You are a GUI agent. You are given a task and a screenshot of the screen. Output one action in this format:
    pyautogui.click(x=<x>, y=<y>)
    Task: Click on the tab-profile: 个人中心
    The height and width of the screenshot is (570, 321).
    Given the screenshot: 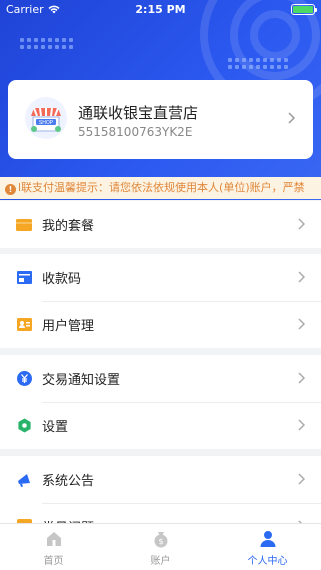 What is the action you would take?
    pyautogui.click(x=267, y=547)
    